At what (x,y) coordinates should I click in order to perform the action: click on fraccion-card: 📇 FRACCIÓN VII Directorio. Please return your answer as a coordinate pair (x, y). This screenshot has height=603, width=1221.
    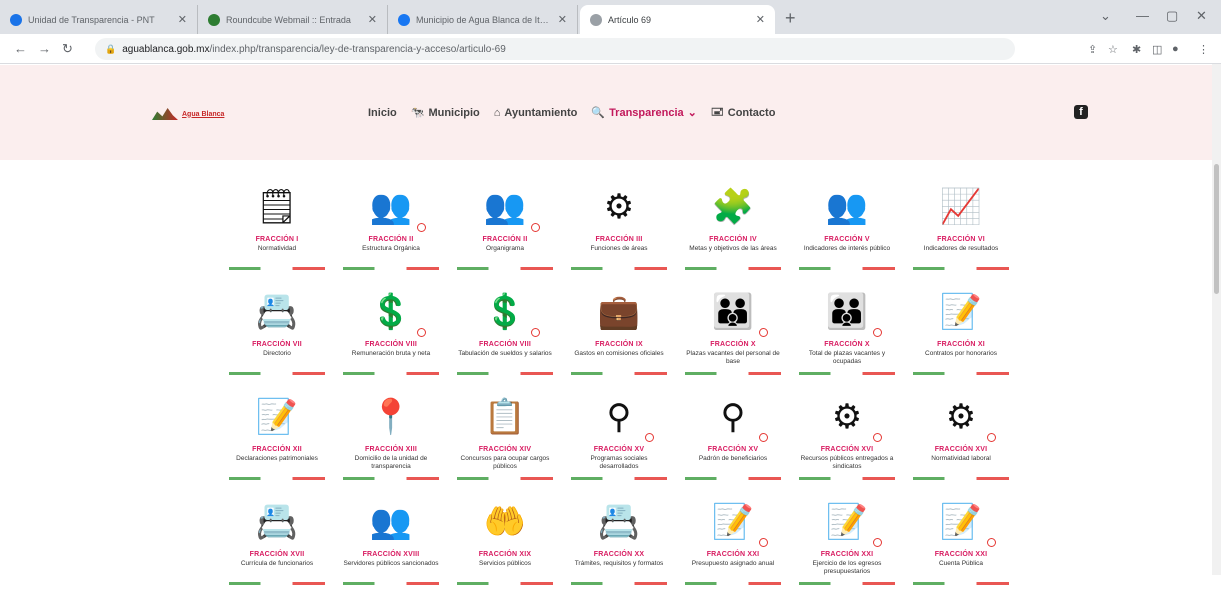
    Looking at the image, I should click on (277, 340).